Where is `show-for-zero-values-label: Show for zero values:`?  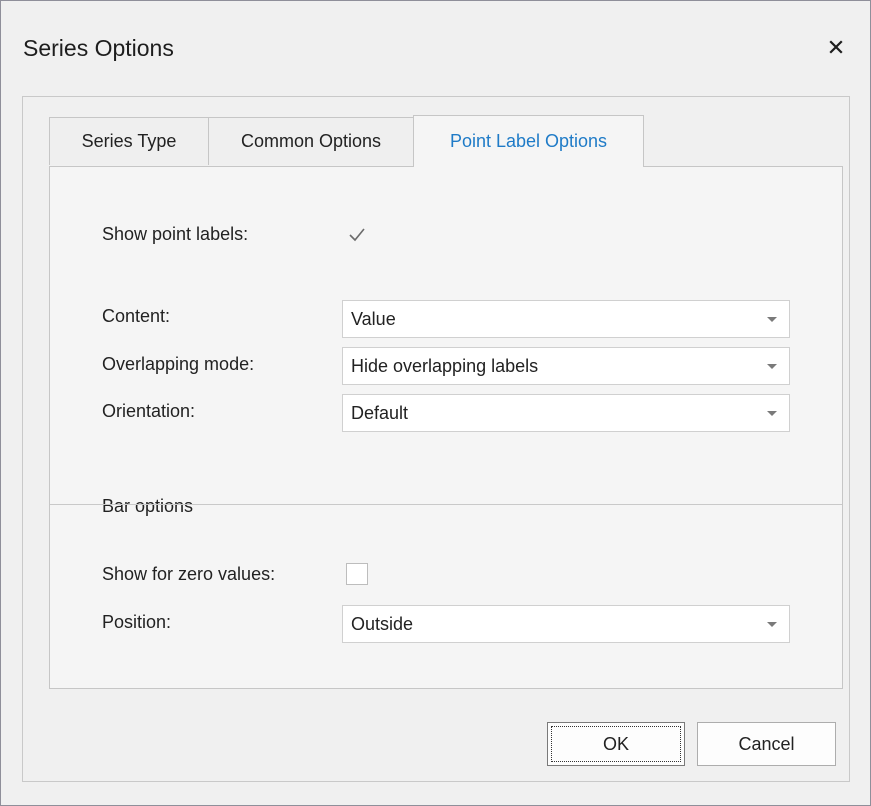
show-for-zero-values-label: Show for zero values: is located at coordinates (189, 574).